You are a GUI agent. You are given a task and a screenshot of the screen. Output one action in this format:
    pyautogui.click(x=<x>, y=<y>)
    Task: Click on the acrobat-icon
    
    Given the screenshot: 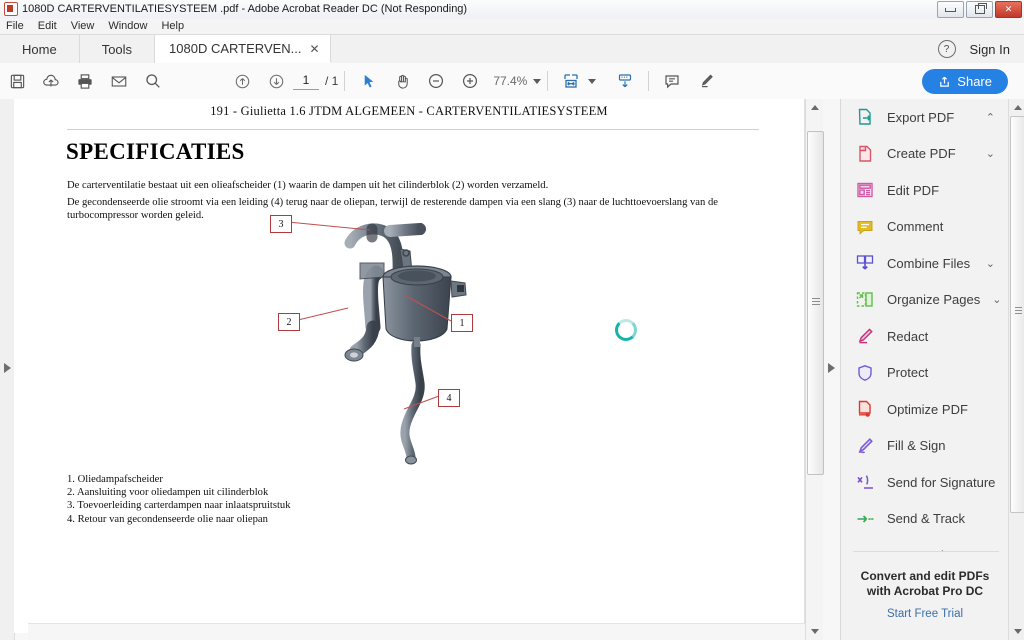 What is the action you would take?
    pyautogui.click(x=11, y=9)
    